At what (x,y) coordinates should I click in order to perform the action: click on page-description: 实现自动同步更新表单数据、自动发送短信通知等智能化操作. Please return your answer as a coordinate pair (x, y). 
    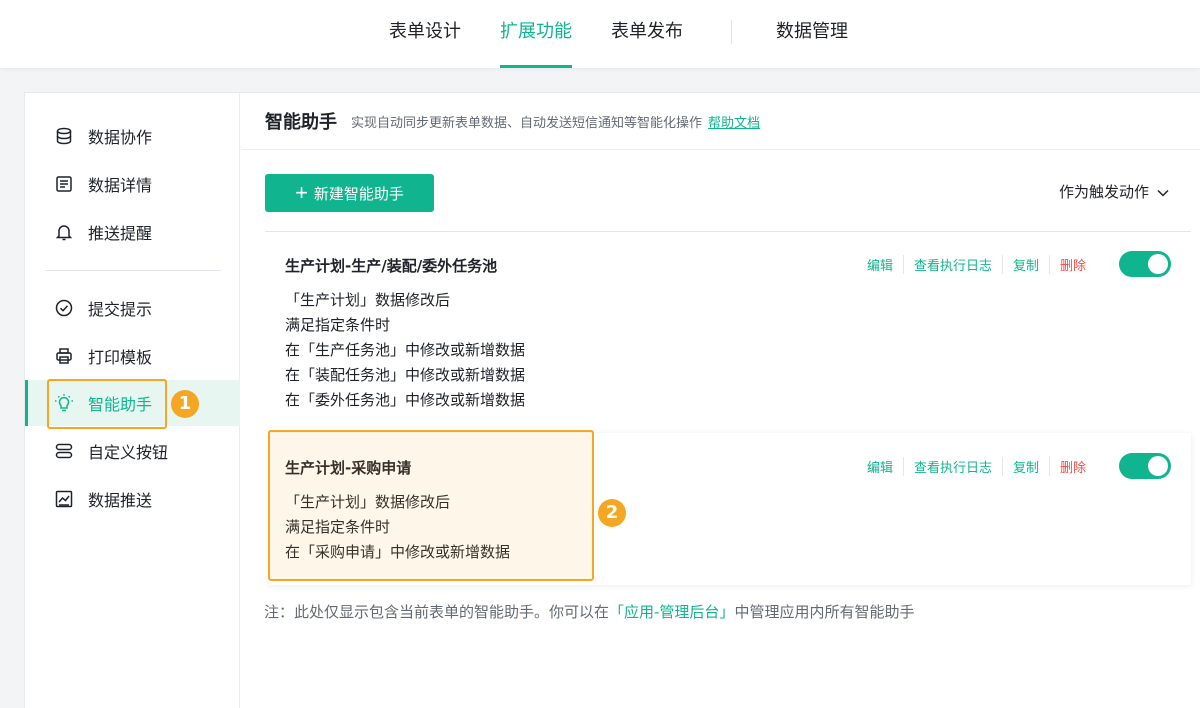
    Looking at the image, I should click on (527, 123).